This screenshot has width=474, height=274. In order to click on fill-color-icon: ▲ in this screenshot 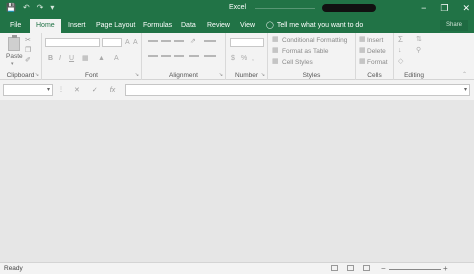, I will do `click(101, 59)`.